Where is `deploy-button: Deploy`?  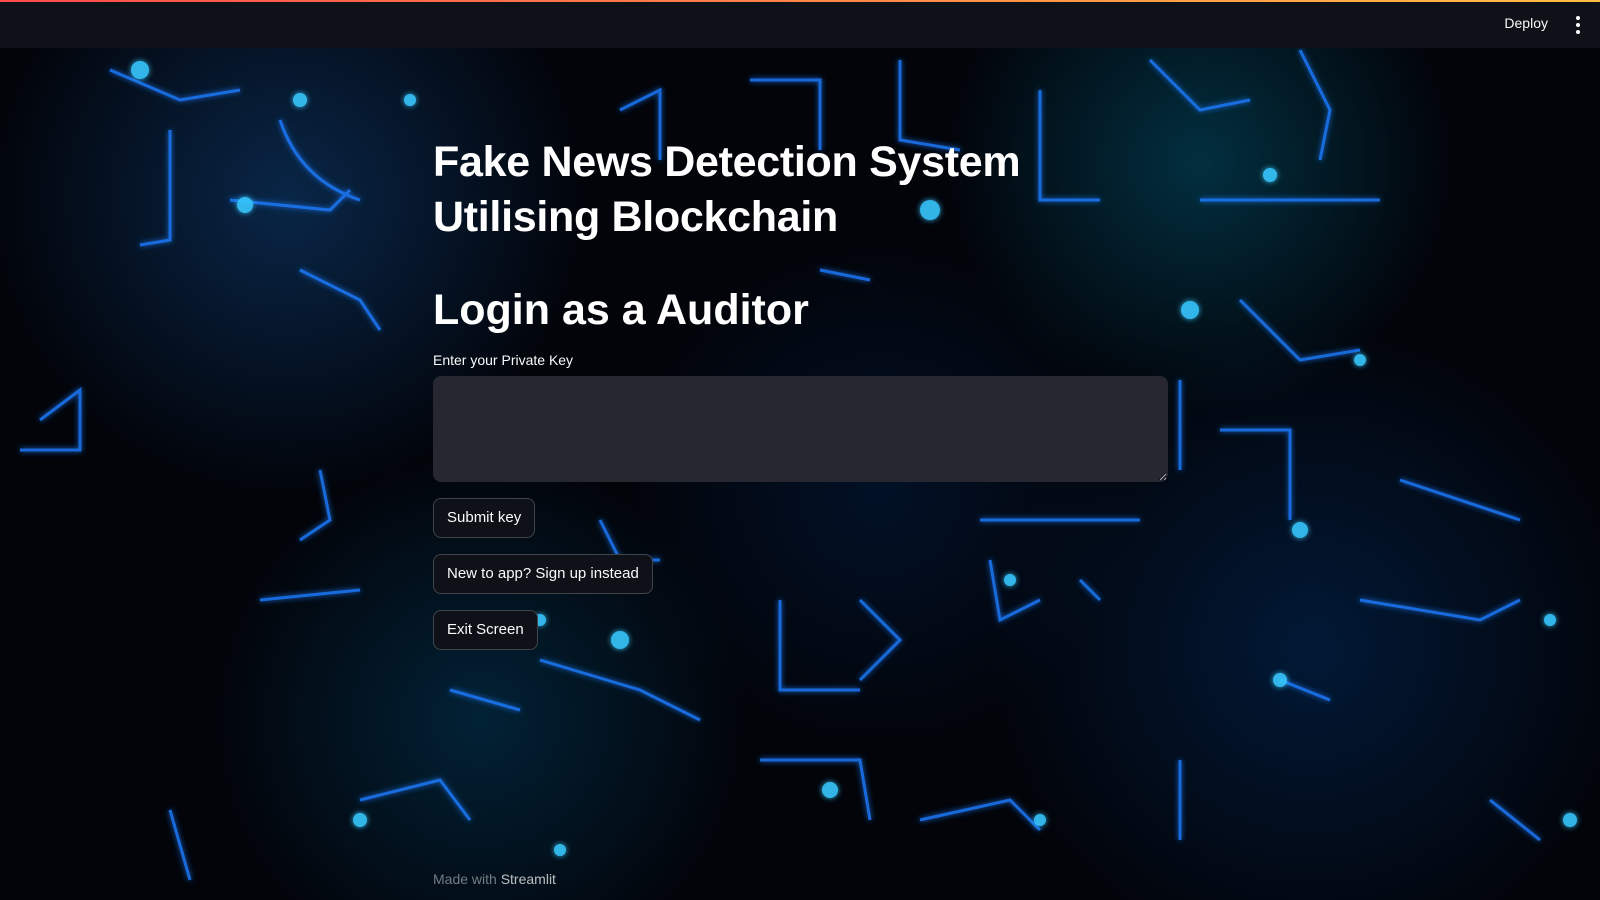 deploy-button: Deploy is located at coordinates (1526, 23).